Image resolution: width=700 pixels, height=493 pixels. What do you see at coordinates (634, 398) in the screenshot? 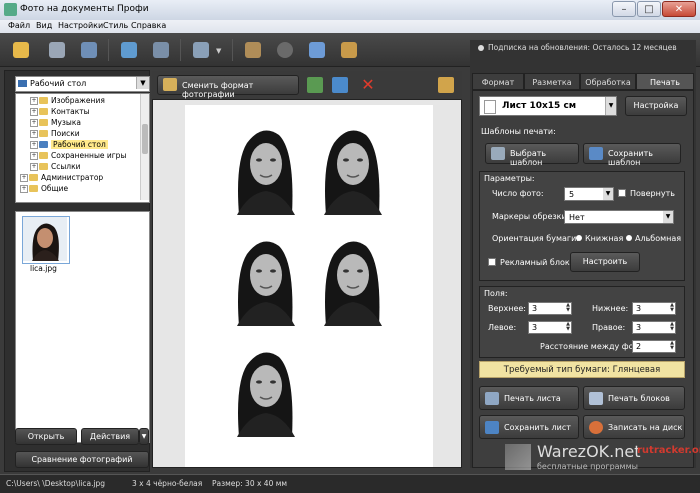
I see `print-blocks-button: Печать блоков` at bounding box center [634, 398].